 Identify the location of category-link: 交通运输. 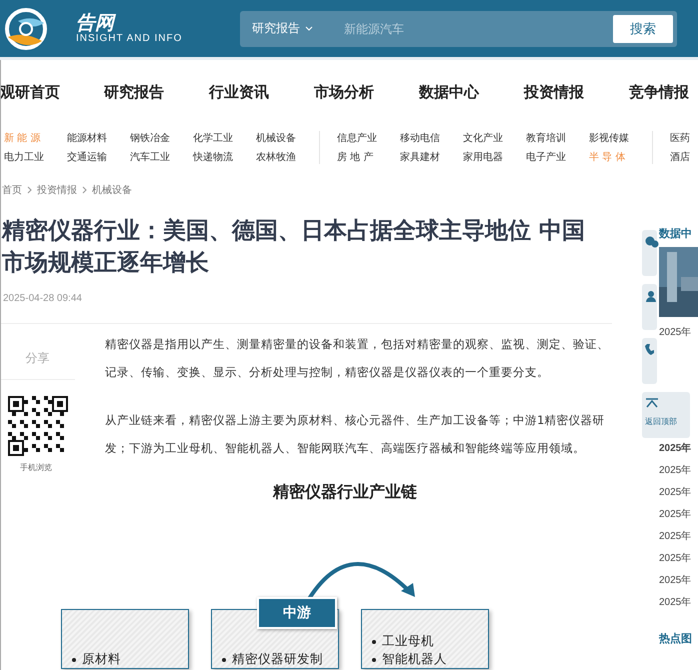
(98, 157).